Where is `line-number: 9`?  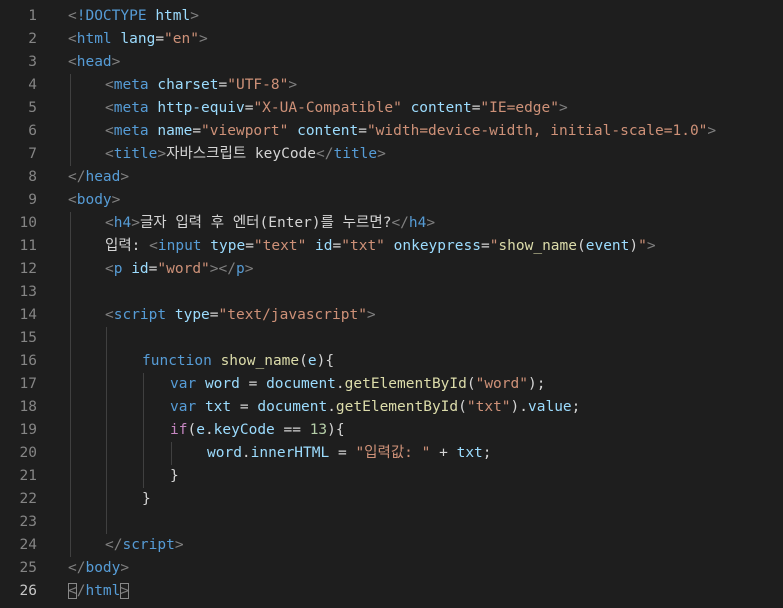 line-number: 9 is located at coordinates (32, 200).